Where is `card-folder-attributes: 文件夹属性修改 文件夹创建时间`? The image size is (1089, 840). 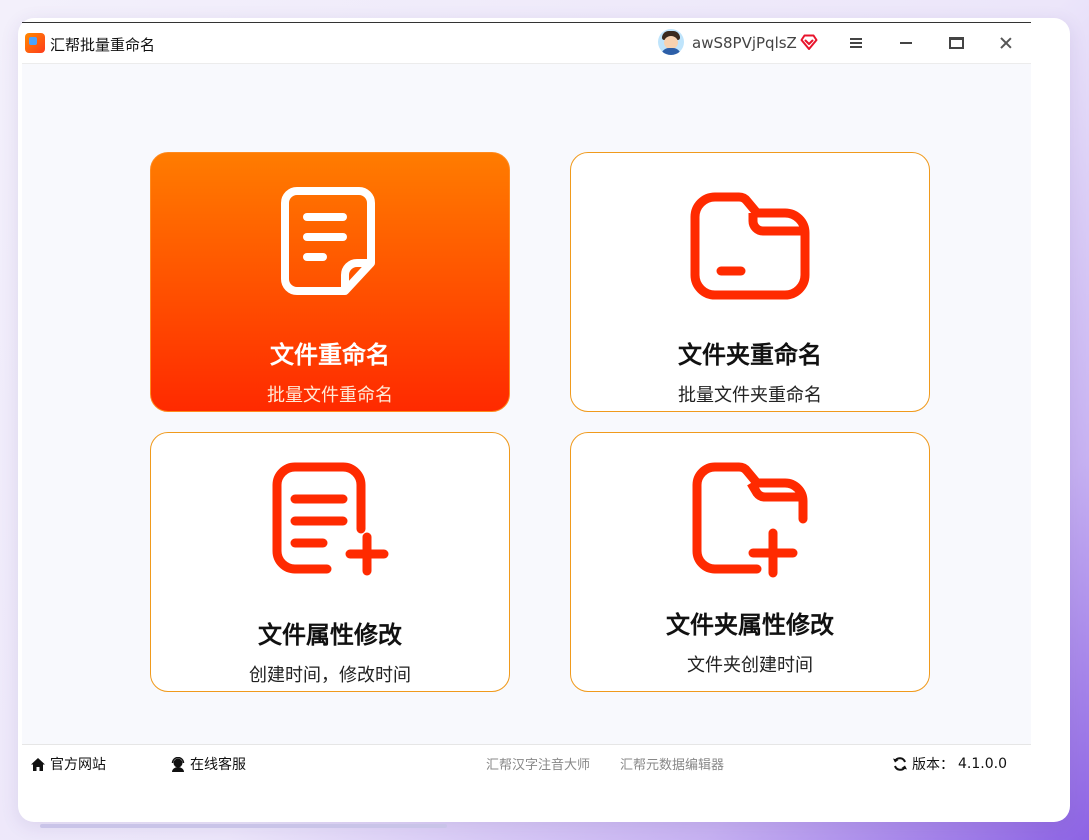
card-folder-attributes: 文件夹属性修改 文件夹创建时间 is located at coordinates (750, 562).